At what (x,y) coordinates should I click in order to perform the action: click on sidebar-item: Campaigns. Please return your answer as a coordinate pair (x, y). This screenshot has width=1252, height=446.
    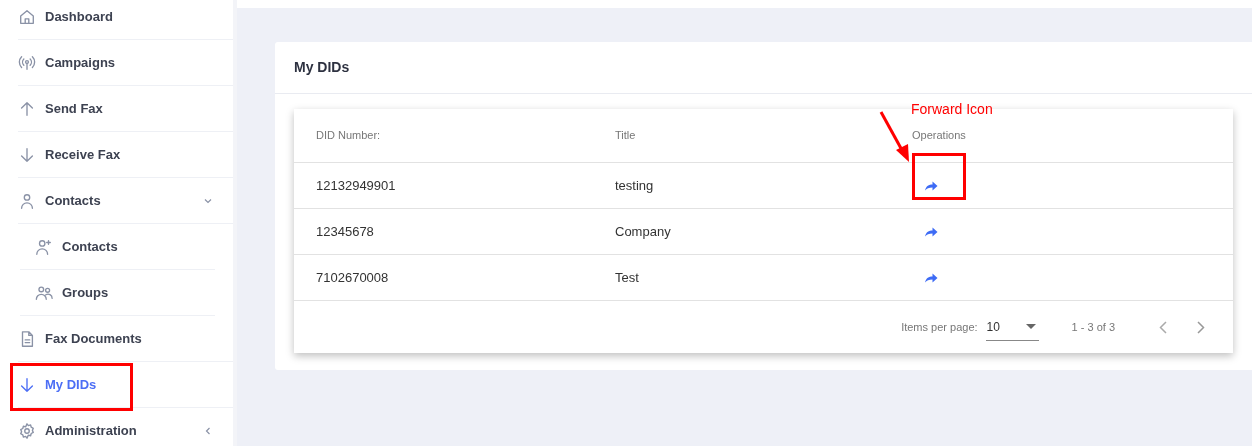
    Looking at the image, I should click on (125, 63).